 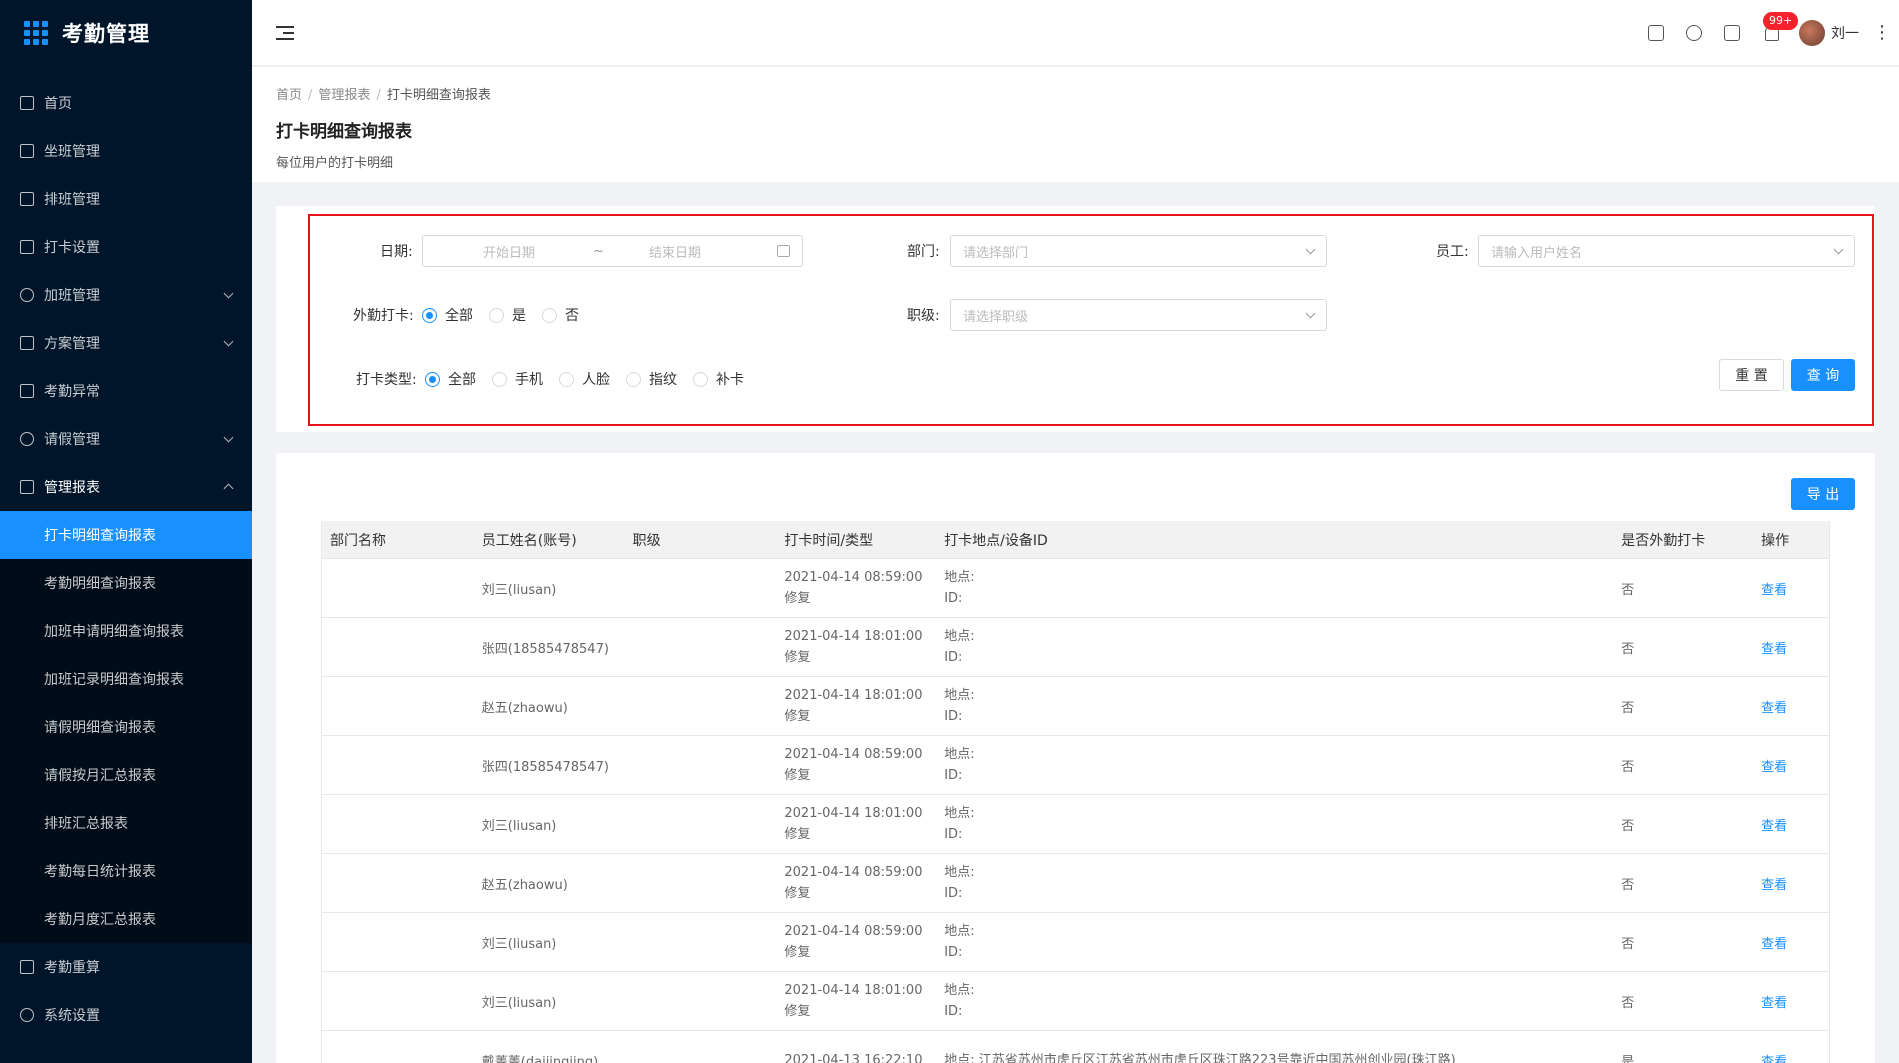 I want to click on apps-icon, so click(x=1732, y=33).